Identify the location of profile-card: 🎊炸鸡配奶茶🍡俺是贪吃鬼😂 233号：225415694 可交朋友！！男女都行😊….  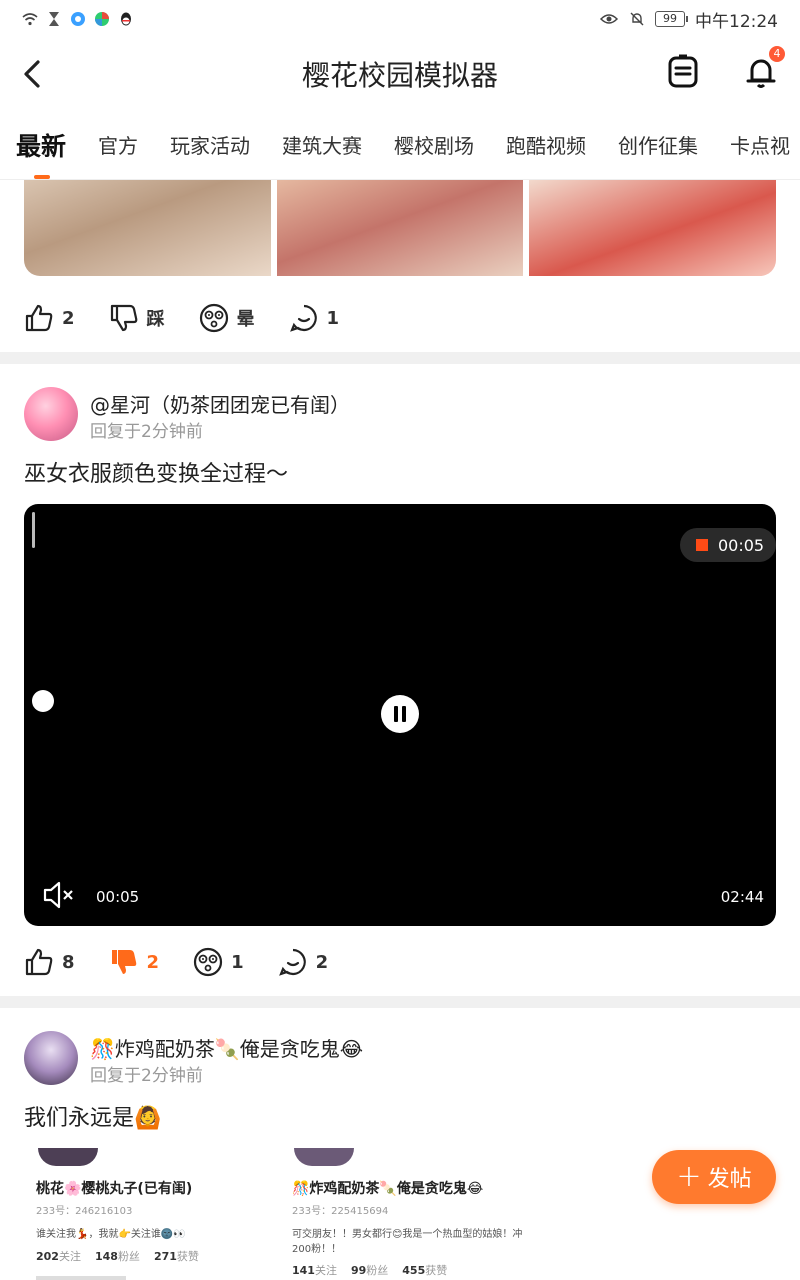
(430, 1212).